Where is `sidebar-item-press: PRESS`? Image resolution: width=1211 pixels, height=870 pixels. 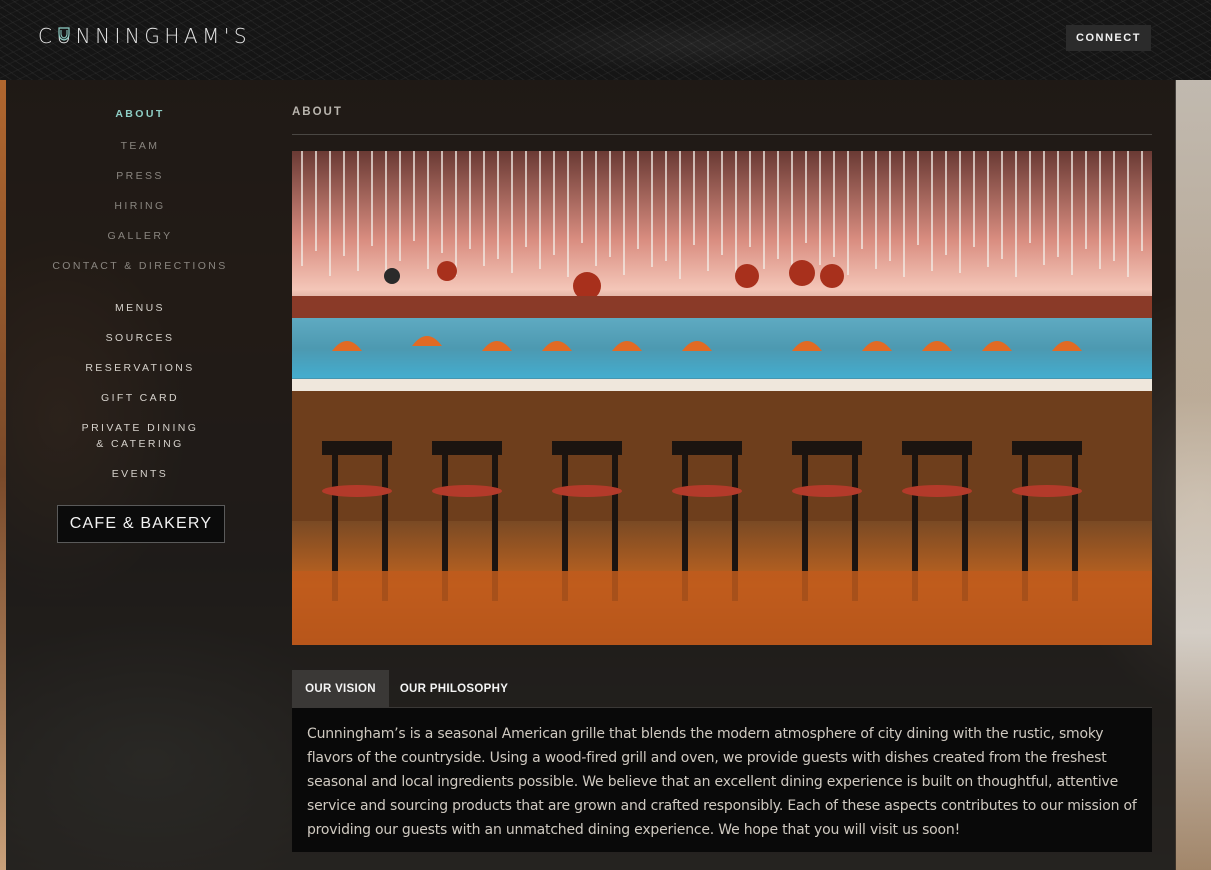 sidebar-item-press: PRESS is located at coordinates (140, 176).